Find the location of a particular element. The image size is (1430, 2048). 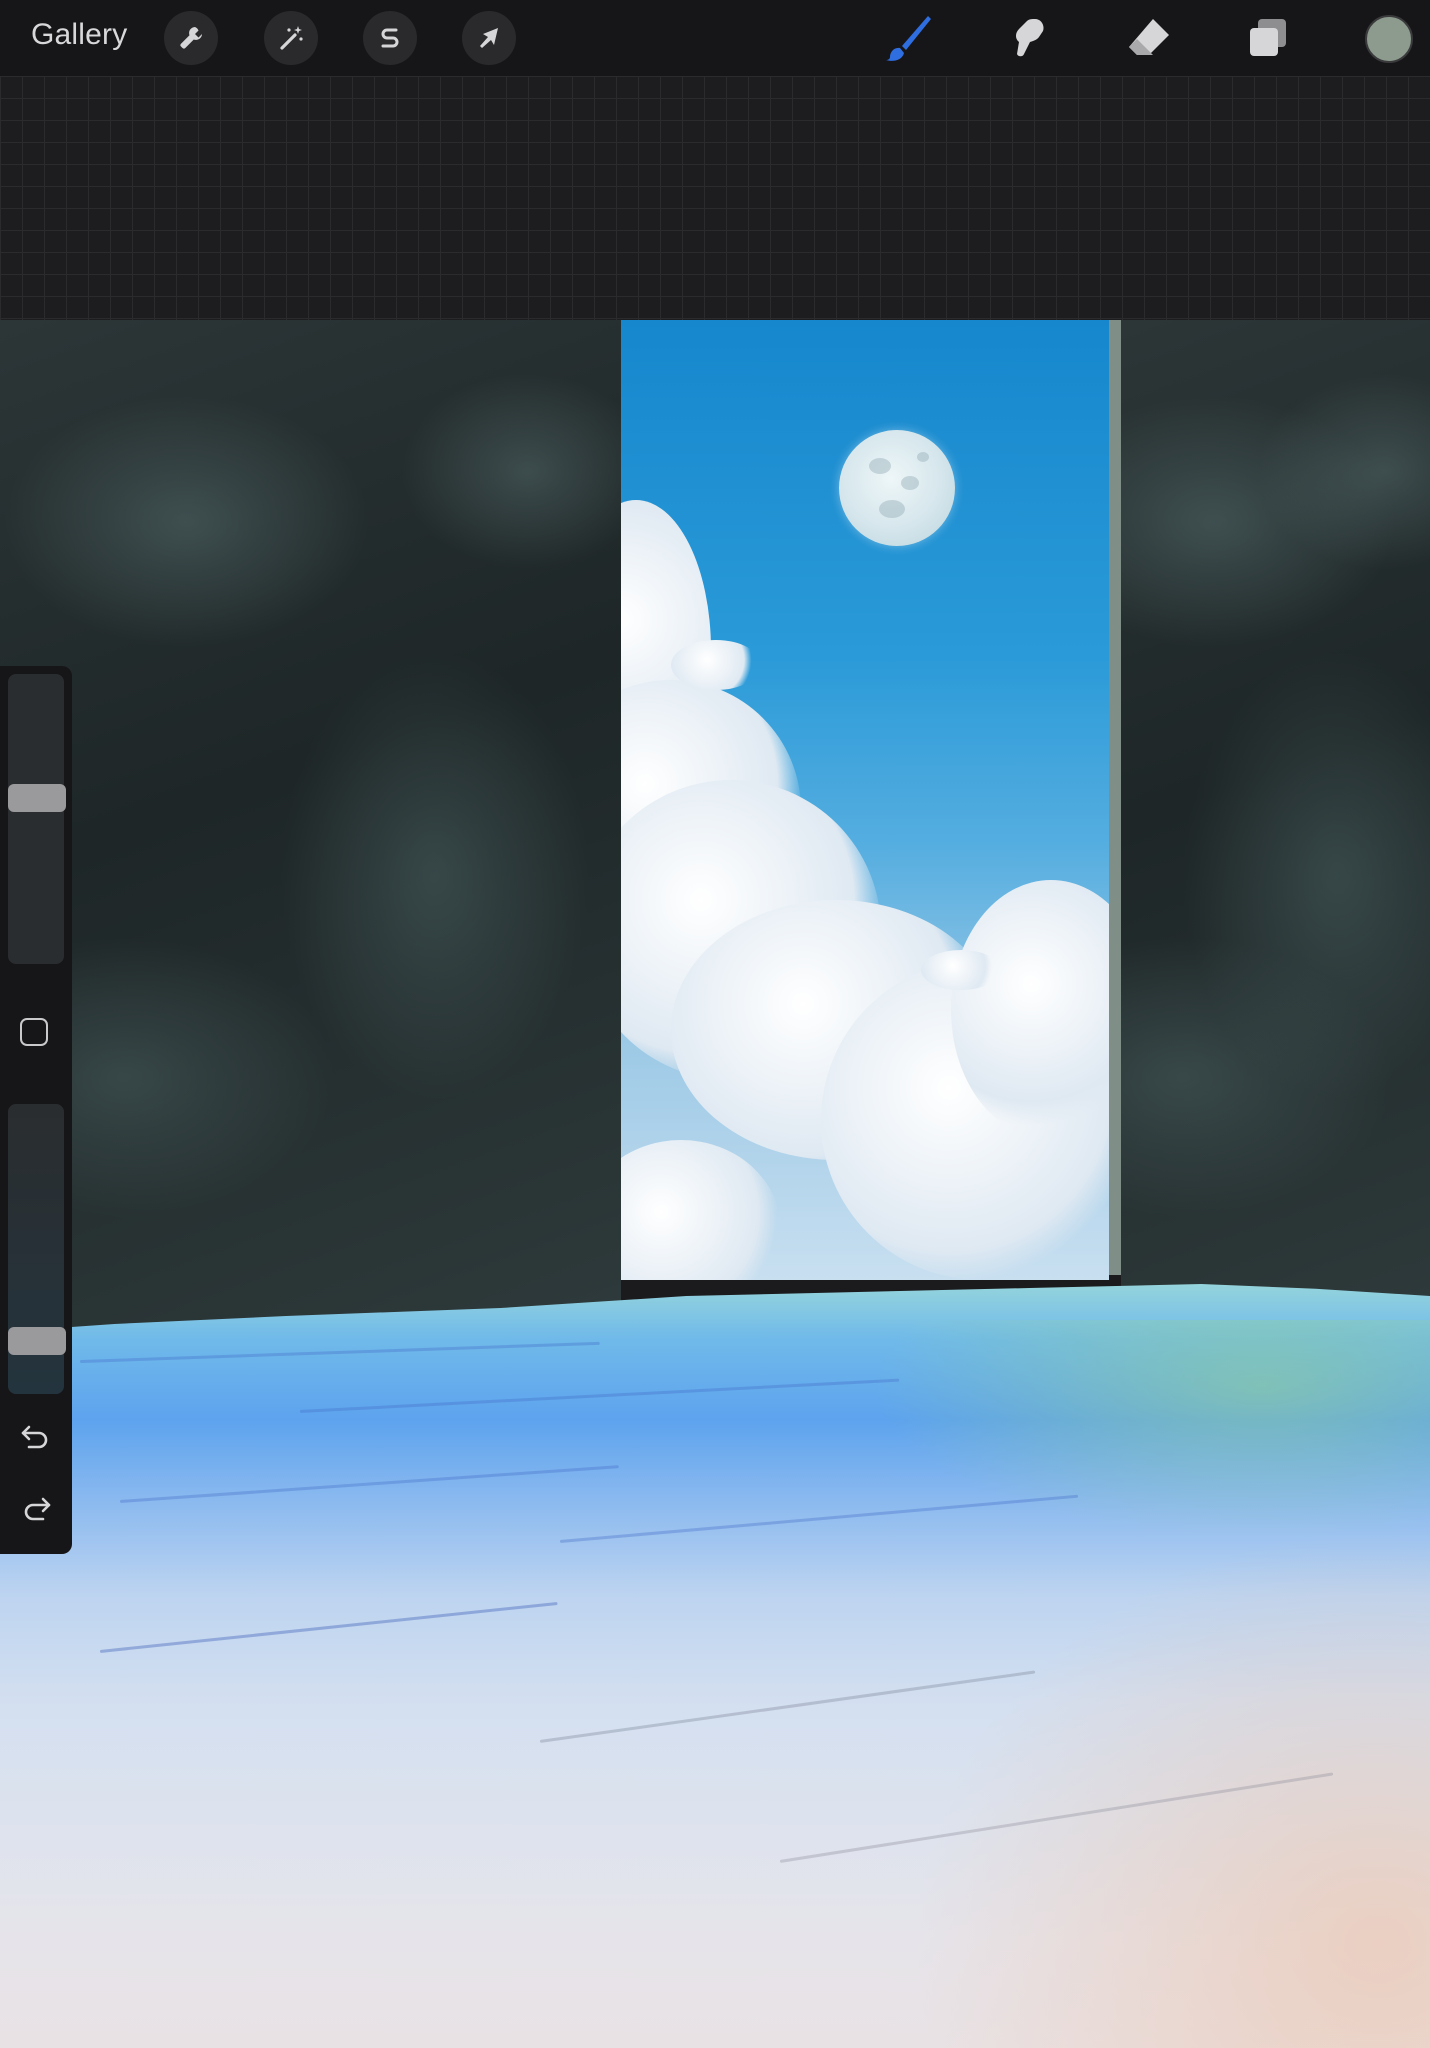

eraser-tool-button is located at coordinates (1148, 38).